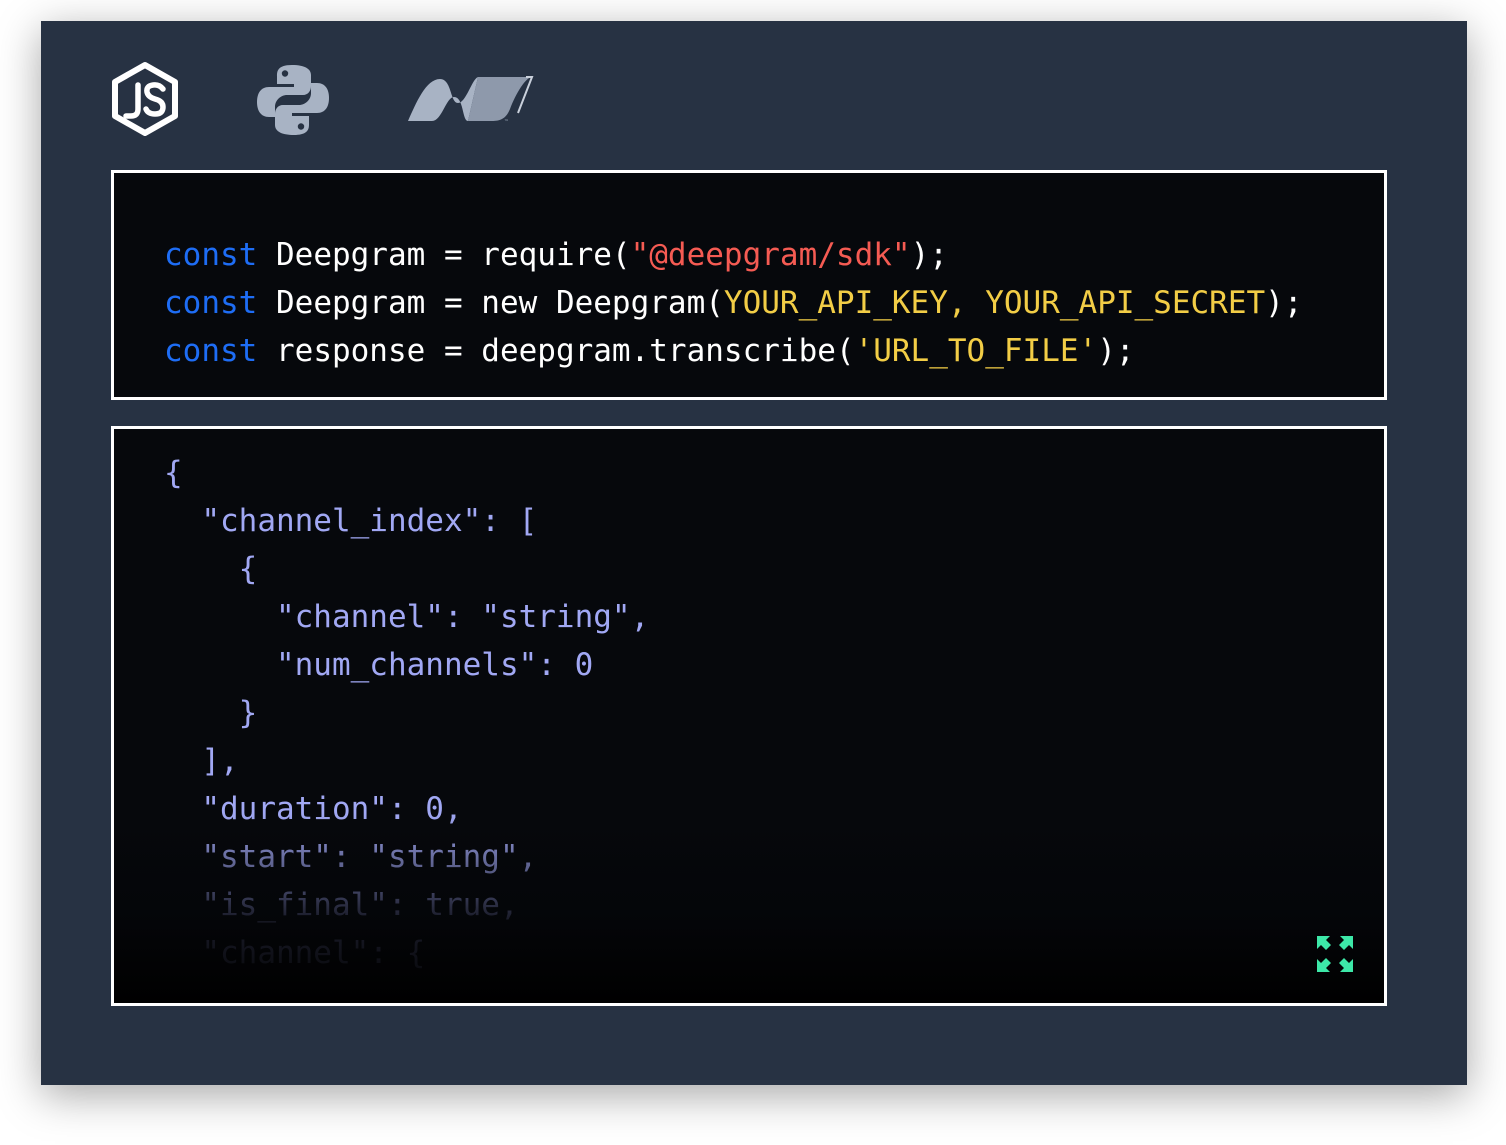 The height and width of the screenshot is (1145, 1506). What do you see at coordinates (490, 303) in the screenshot?
I see `code-token: Deepgram = new Deepgram(` at bounding box center [490, 303].